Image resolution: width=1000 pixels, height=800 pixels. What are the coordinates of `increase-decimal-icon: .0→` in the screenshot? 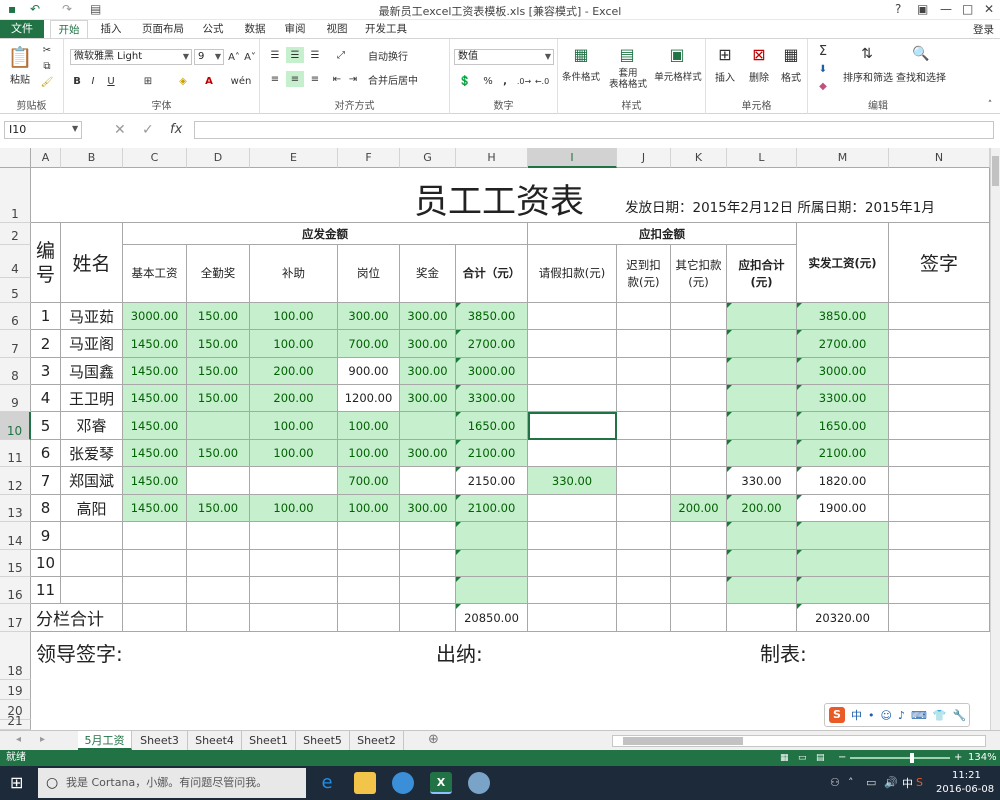 It's located at (524, 81).